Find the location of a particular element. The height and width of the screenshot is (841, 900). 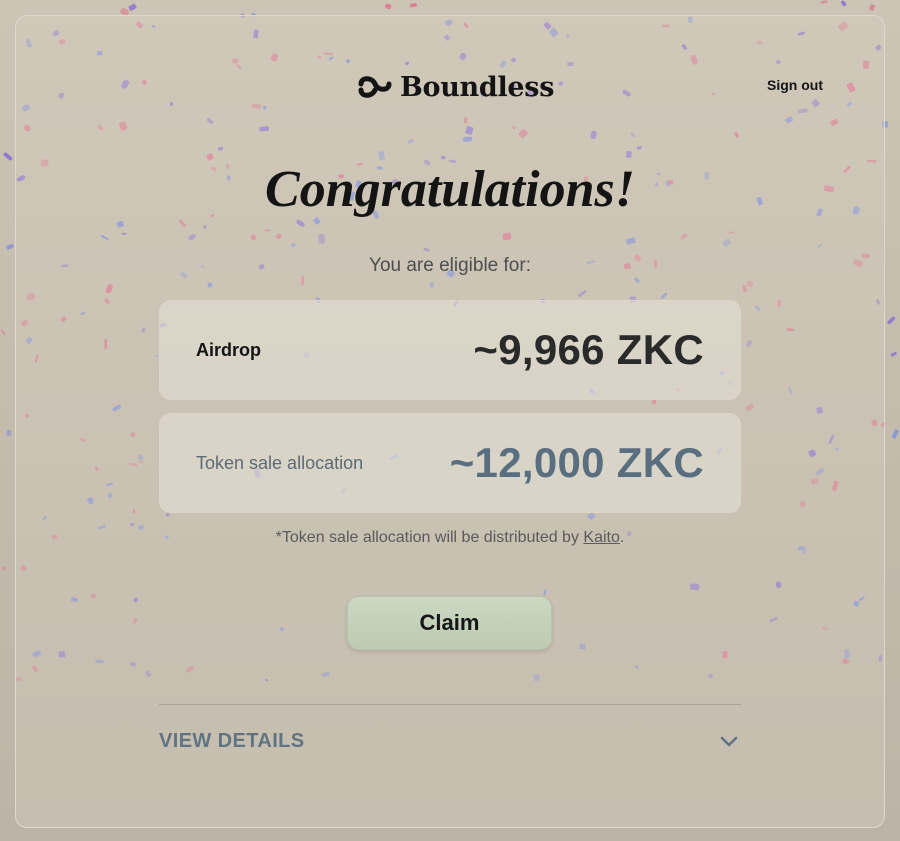

view-details-toggle: VIEW DETAILS is located at coordinates (450, 741).